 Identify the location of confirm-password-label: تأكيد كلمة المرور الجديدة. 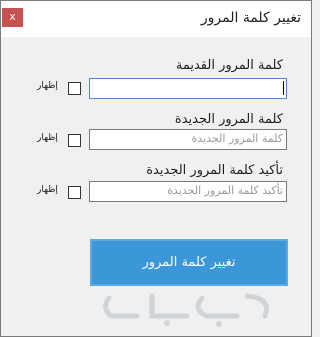
(214, 170).